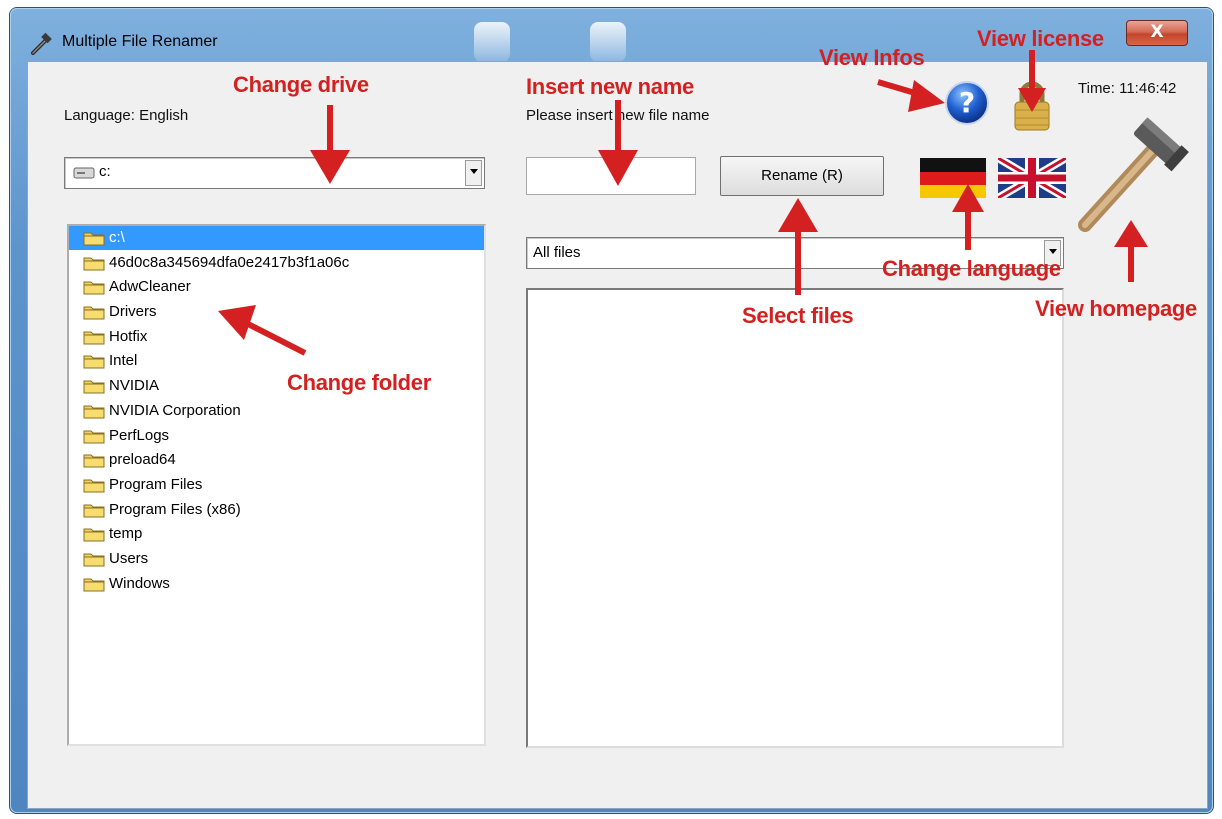  What do you see at coordinates (1032, 178) in the screenshot?
I see `uk-flag-icon` at bounding box center [1032, 178].